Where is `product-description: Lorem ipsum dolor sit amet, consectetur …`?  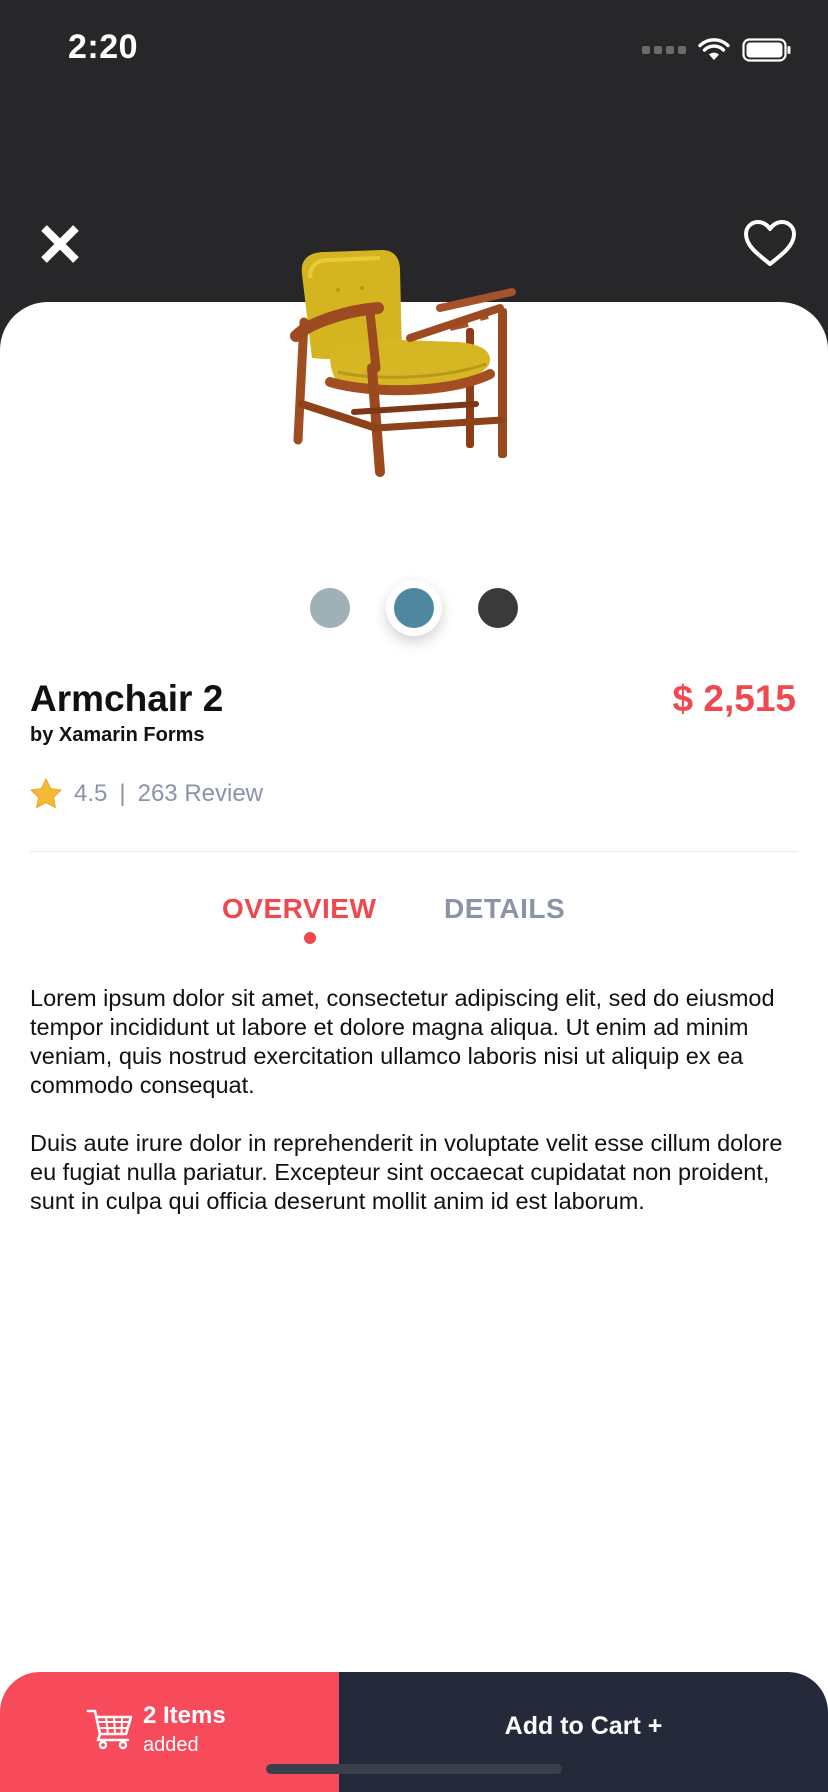
product-description: Lorem ipsum dolor sit amet, consectetur … is located at coordinates (416, 1114).